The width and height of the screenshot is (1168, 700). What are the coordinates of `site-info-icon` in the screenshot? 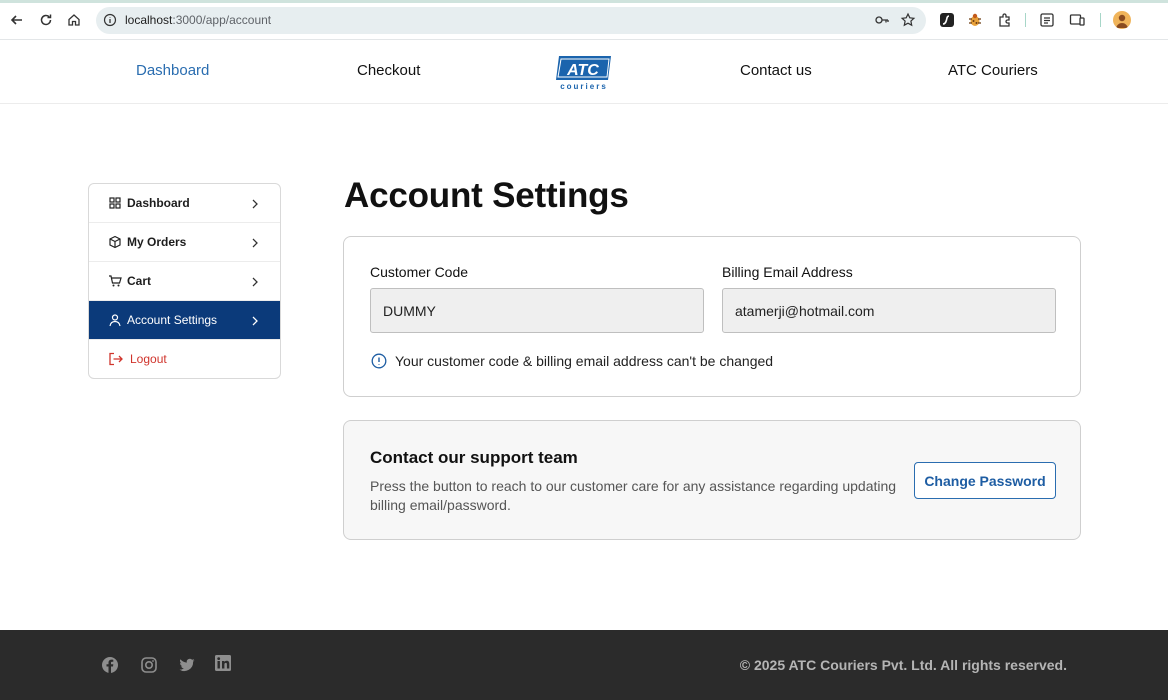 It's located at (110, 20).